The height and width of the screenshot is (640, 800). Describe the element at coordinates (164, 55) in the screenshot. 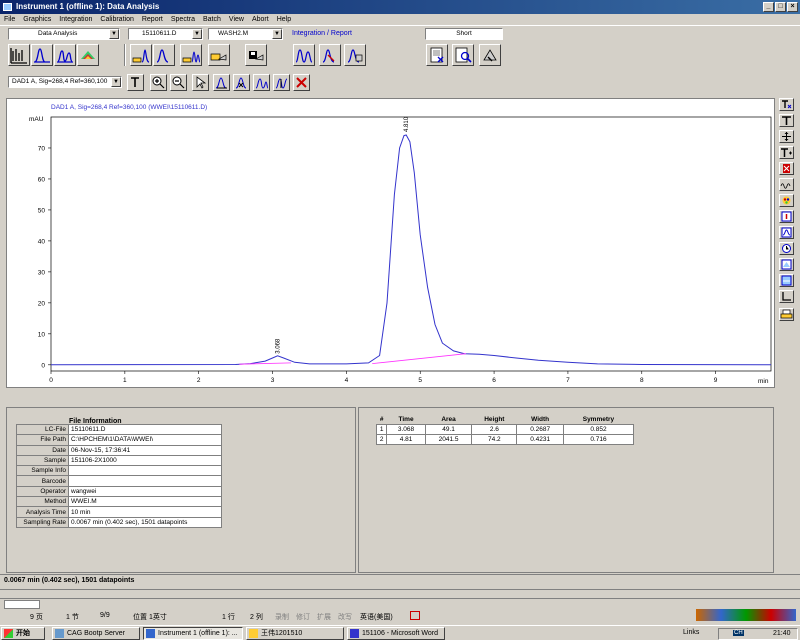

I see `signal-display-icon` at that location.